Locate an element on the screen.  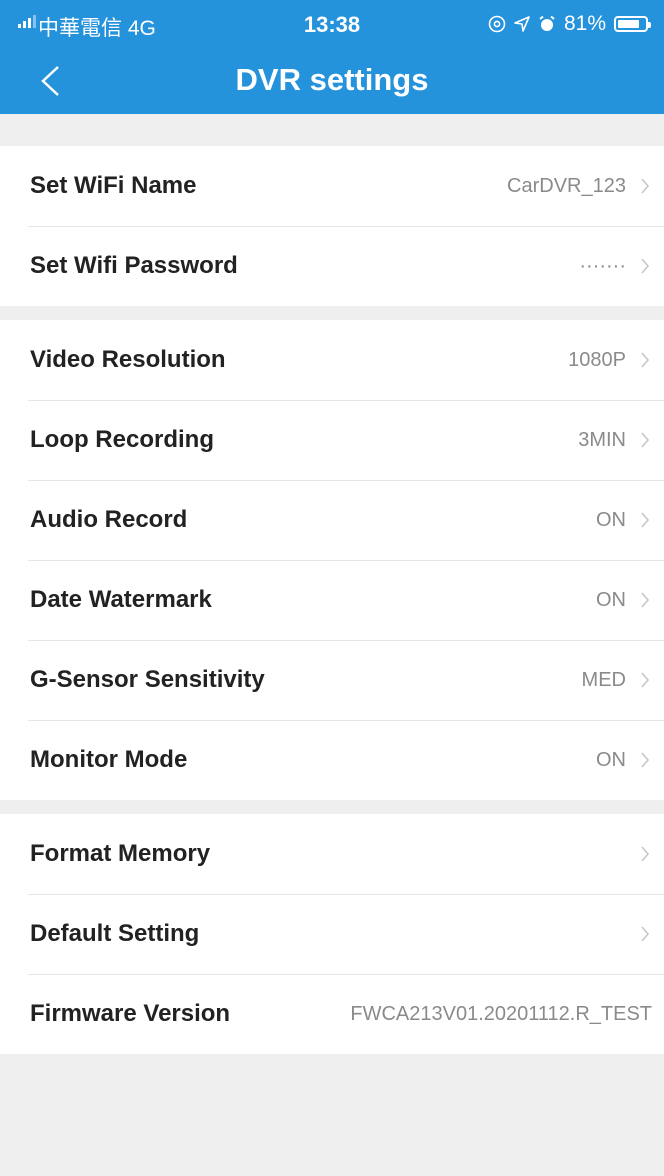
setting-value: 1080P is located at coordinates (597, 360).